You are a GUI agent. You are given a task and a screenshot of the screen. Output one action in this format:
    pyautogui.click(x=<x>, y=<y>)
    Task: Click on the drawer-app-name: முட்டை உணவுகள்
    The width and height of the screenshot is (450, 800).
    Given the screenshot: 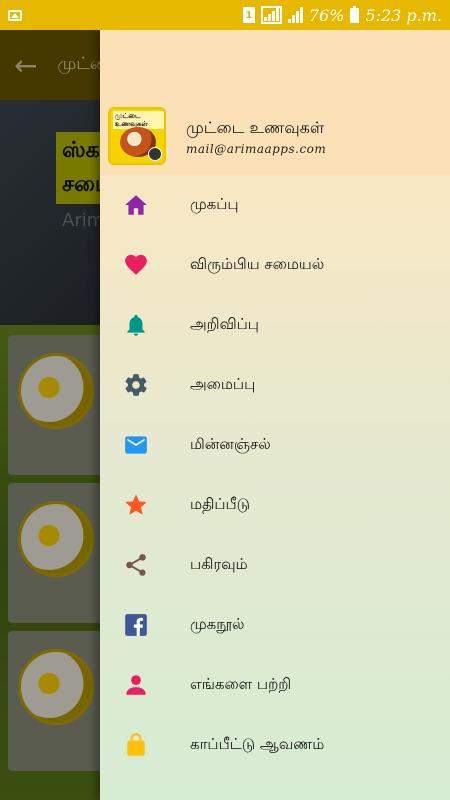 What is the action you would take?
    pyautogui.click(x=255, y=127)
    